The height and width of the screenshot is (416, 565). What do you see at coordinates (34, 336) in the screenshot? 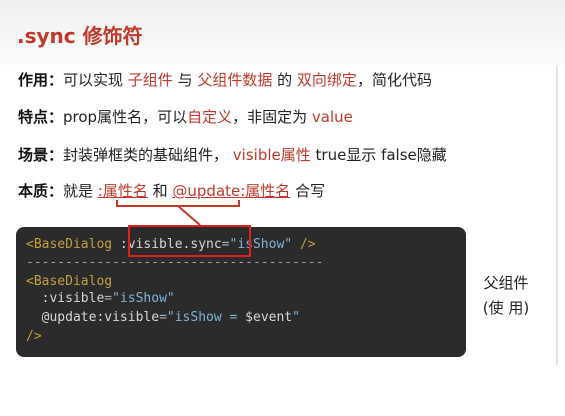
I see `code-line-6: />` at bounding box center [34, 336].